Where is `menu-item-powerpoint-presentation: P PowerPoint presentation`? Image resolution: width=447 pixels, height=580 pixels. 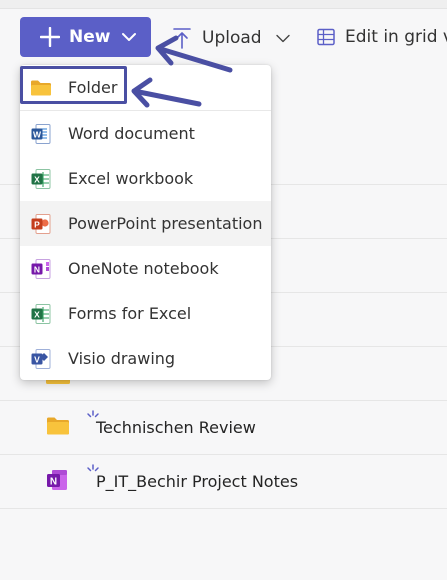 menu-item-powerpoint-presentation: P PowerPoint presentation is located at coordinates (145, 223).